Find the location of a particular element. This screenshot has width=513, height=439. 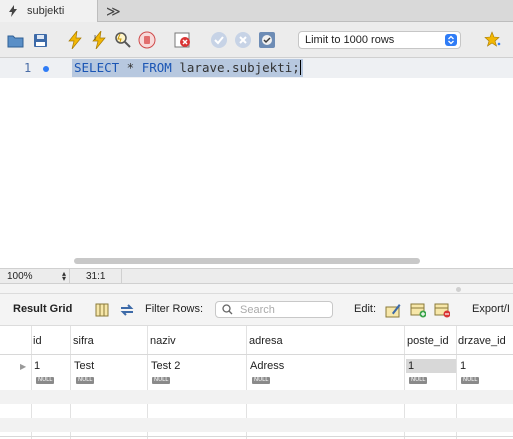

sql-file-icon is located at coordinates (13, 11).